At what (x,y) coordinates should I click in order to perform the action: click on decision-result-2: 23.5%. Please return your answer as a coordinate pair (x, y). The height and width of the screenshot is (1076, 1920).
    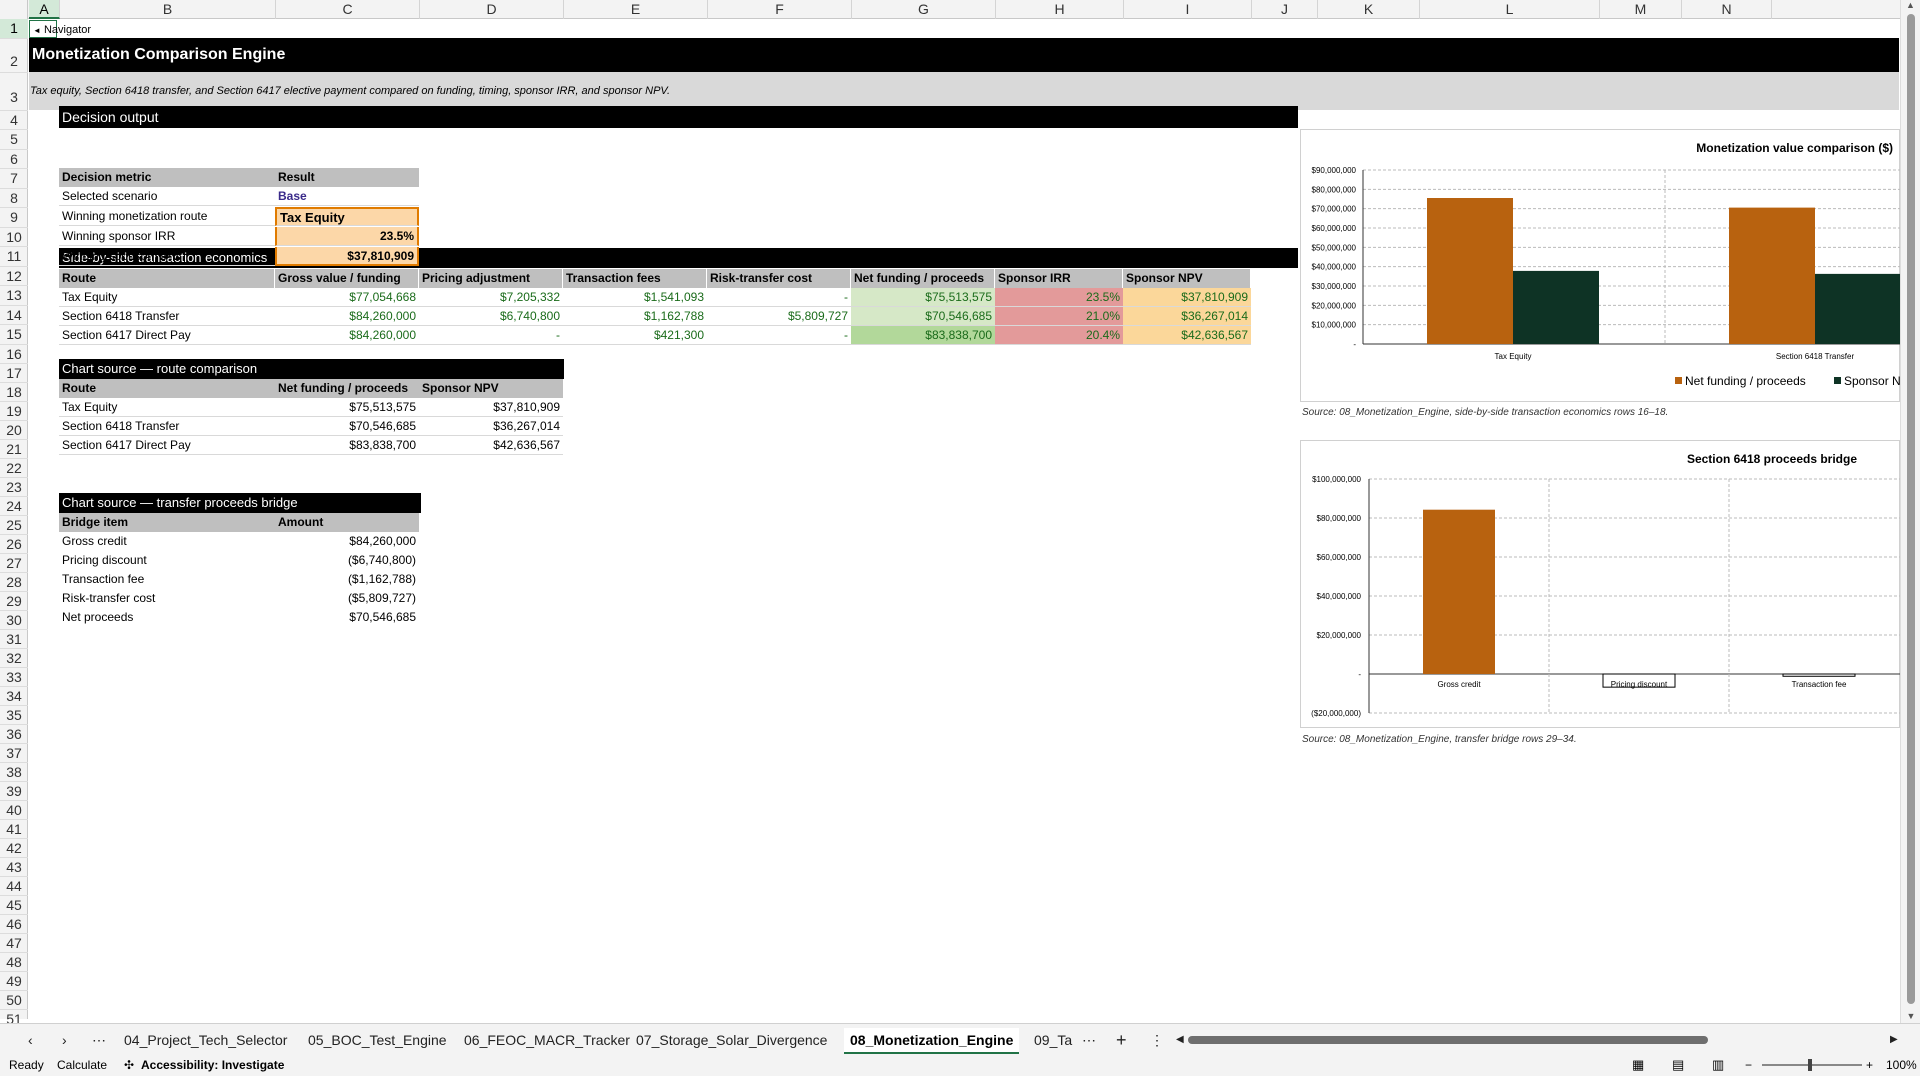
    Looking at the image, I should click on (347, 236).